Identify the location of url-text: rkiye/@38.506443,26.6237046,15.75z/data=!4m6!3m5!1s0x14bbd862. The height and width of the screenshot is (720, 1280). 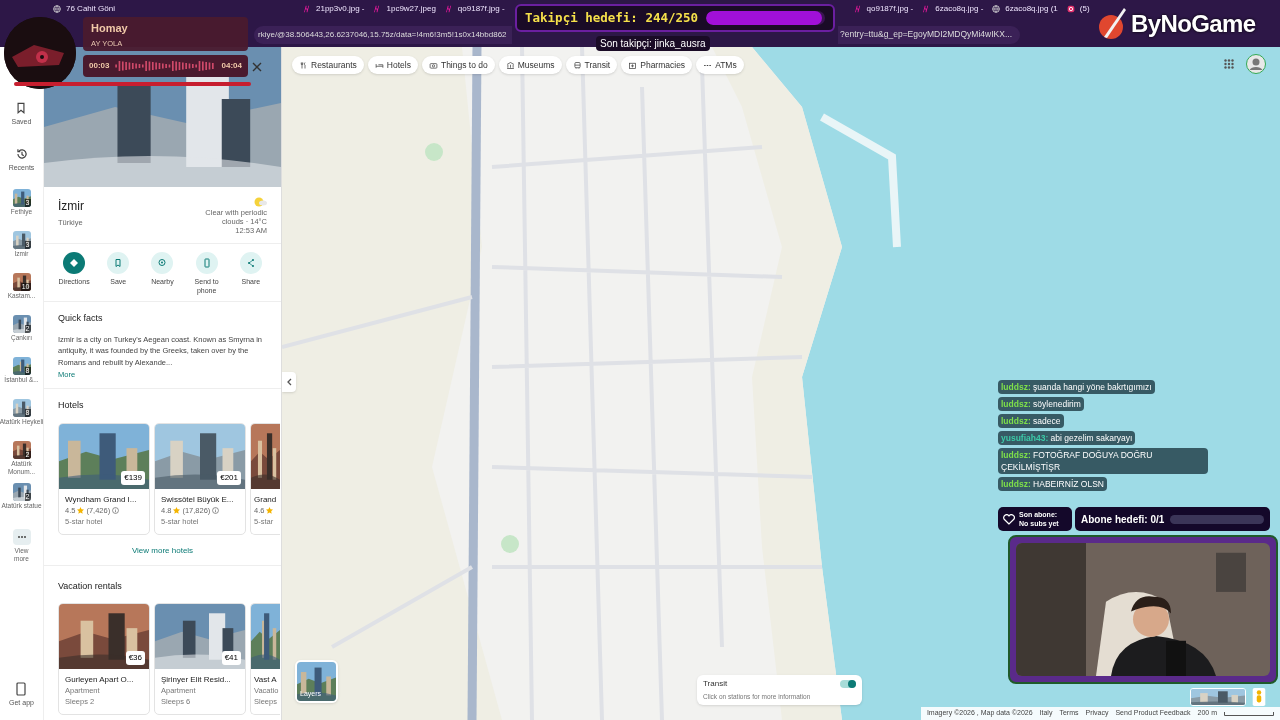
(382, 34).